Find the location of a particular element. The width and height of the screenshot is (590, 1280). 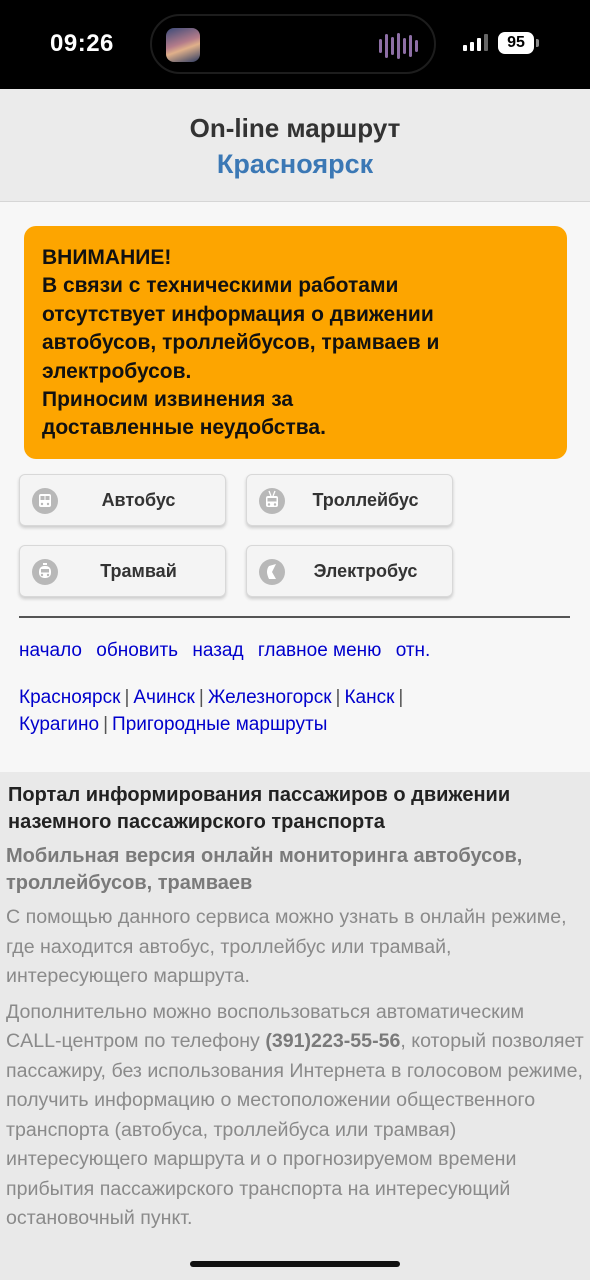

audio-waveform-icon is located at coordinates (398, 46).